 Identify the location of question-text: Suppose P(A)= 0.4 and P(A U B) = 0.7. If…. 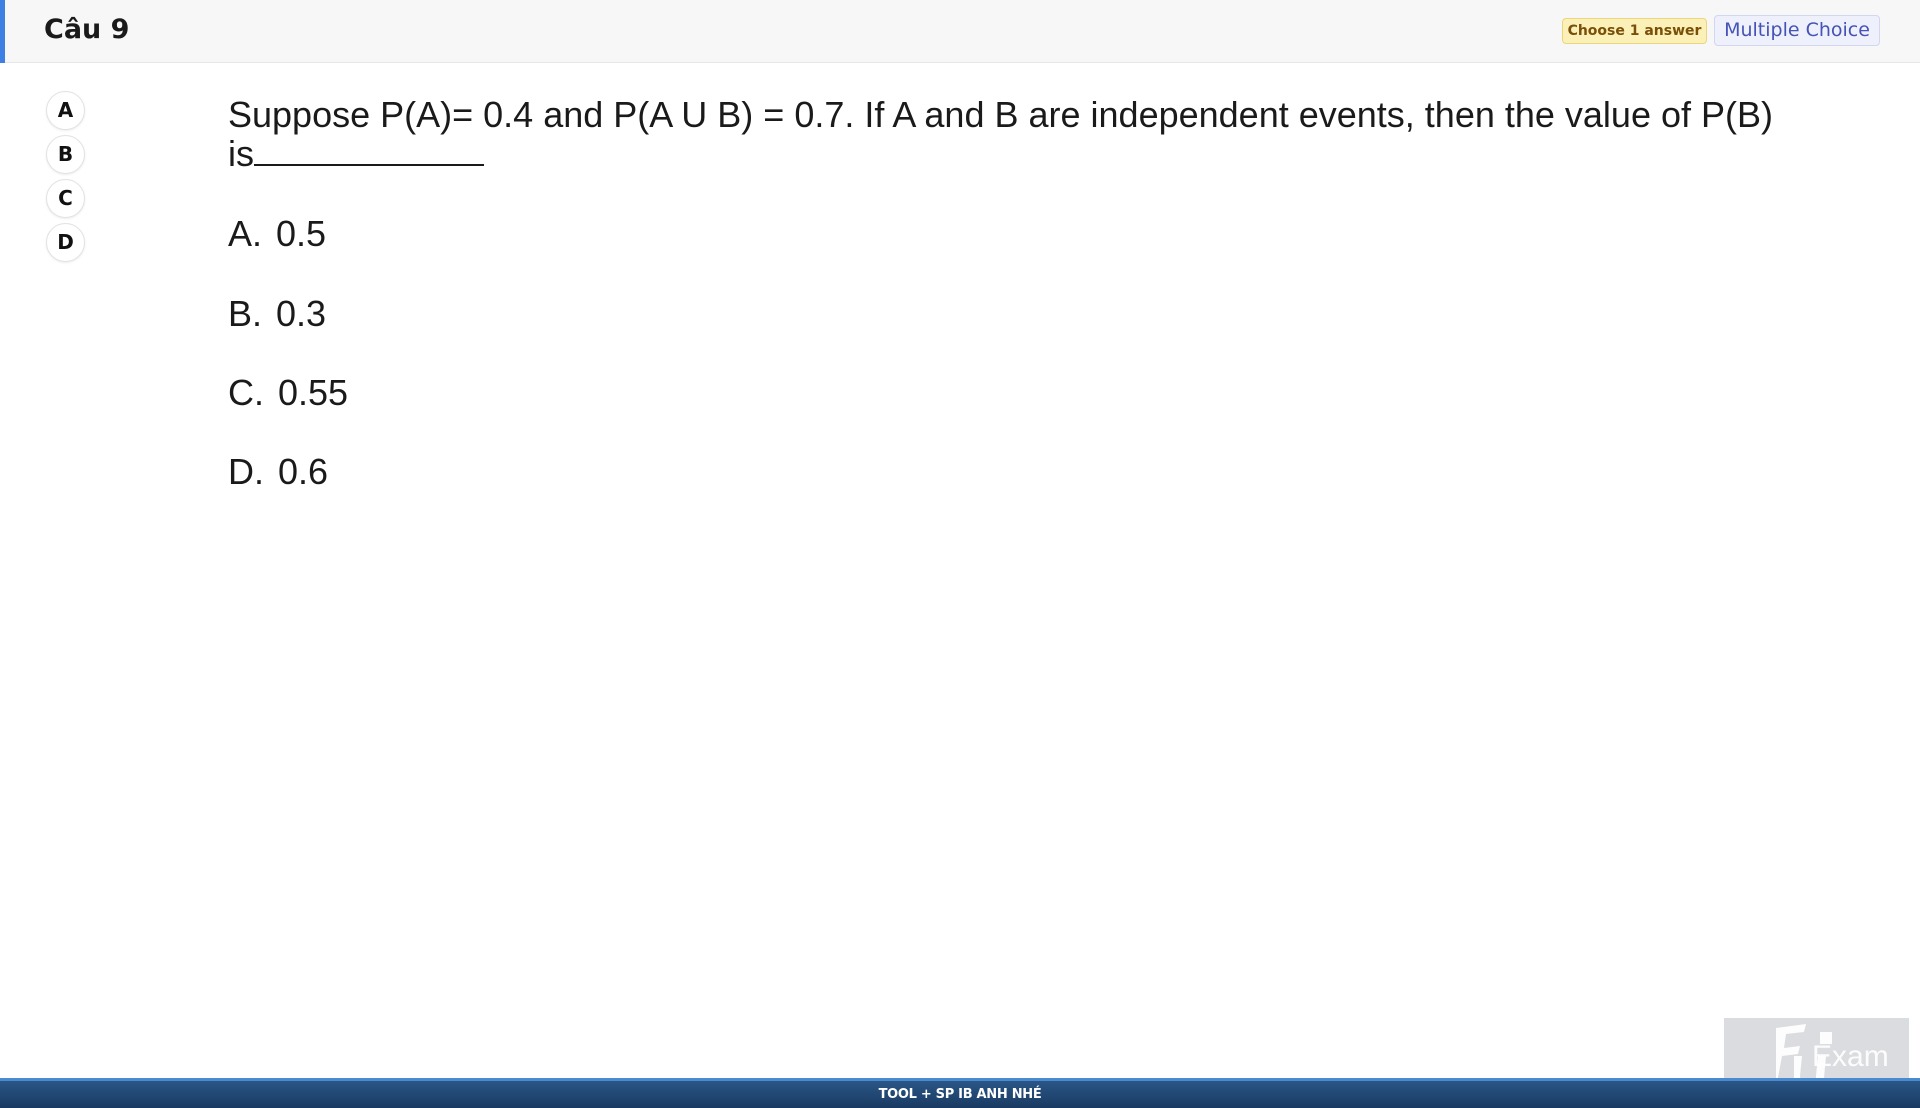
(1008, 134).